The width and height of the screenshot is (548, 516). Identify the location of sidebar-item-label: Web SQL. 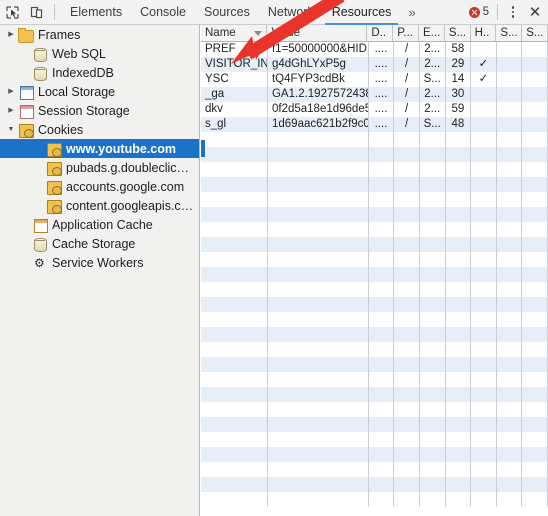
(79, 53).